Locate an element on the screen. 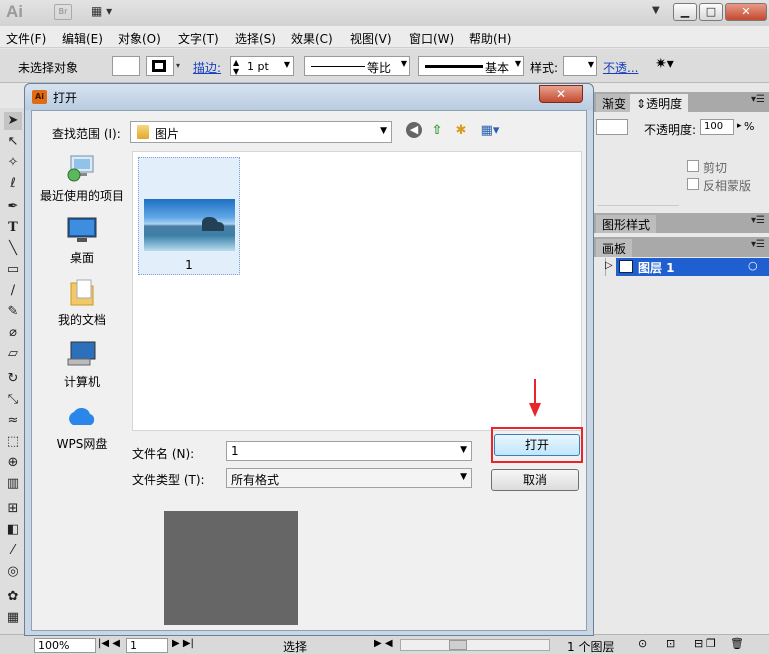 This screenshot has height=654, width=769. tab-graphic-styles: 图形样式 is located at coordinates (626, 224).